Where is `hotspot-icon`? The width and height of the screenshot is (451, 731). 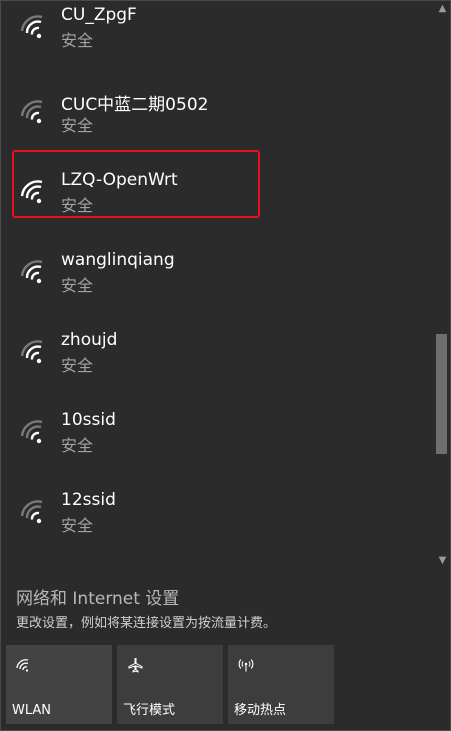
hotspot-icon is located at coordinates (246, 665).